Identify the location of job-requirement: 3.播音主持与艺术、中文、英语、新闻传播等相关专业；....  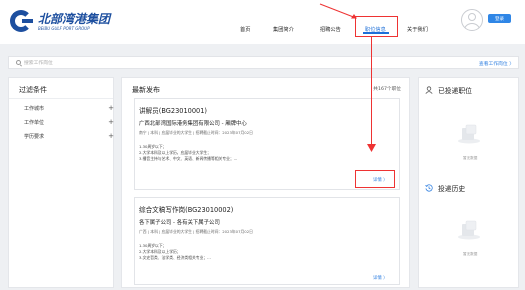
(188, 158).